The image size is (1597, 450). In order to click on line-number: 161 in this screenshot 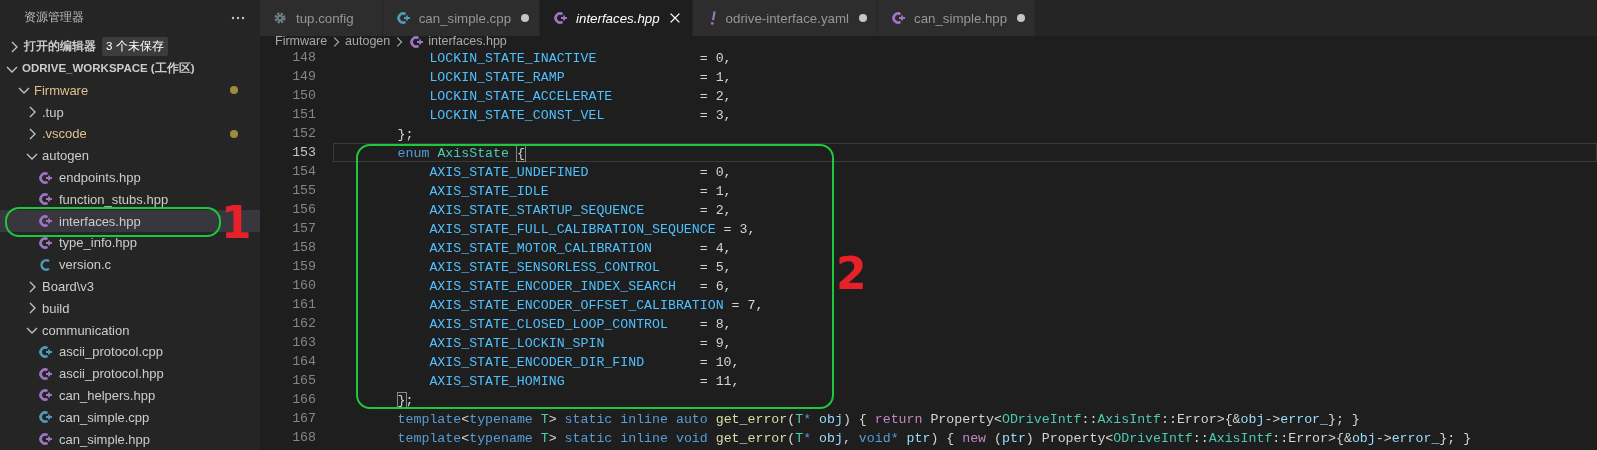, I will do `click(303, 305)`.